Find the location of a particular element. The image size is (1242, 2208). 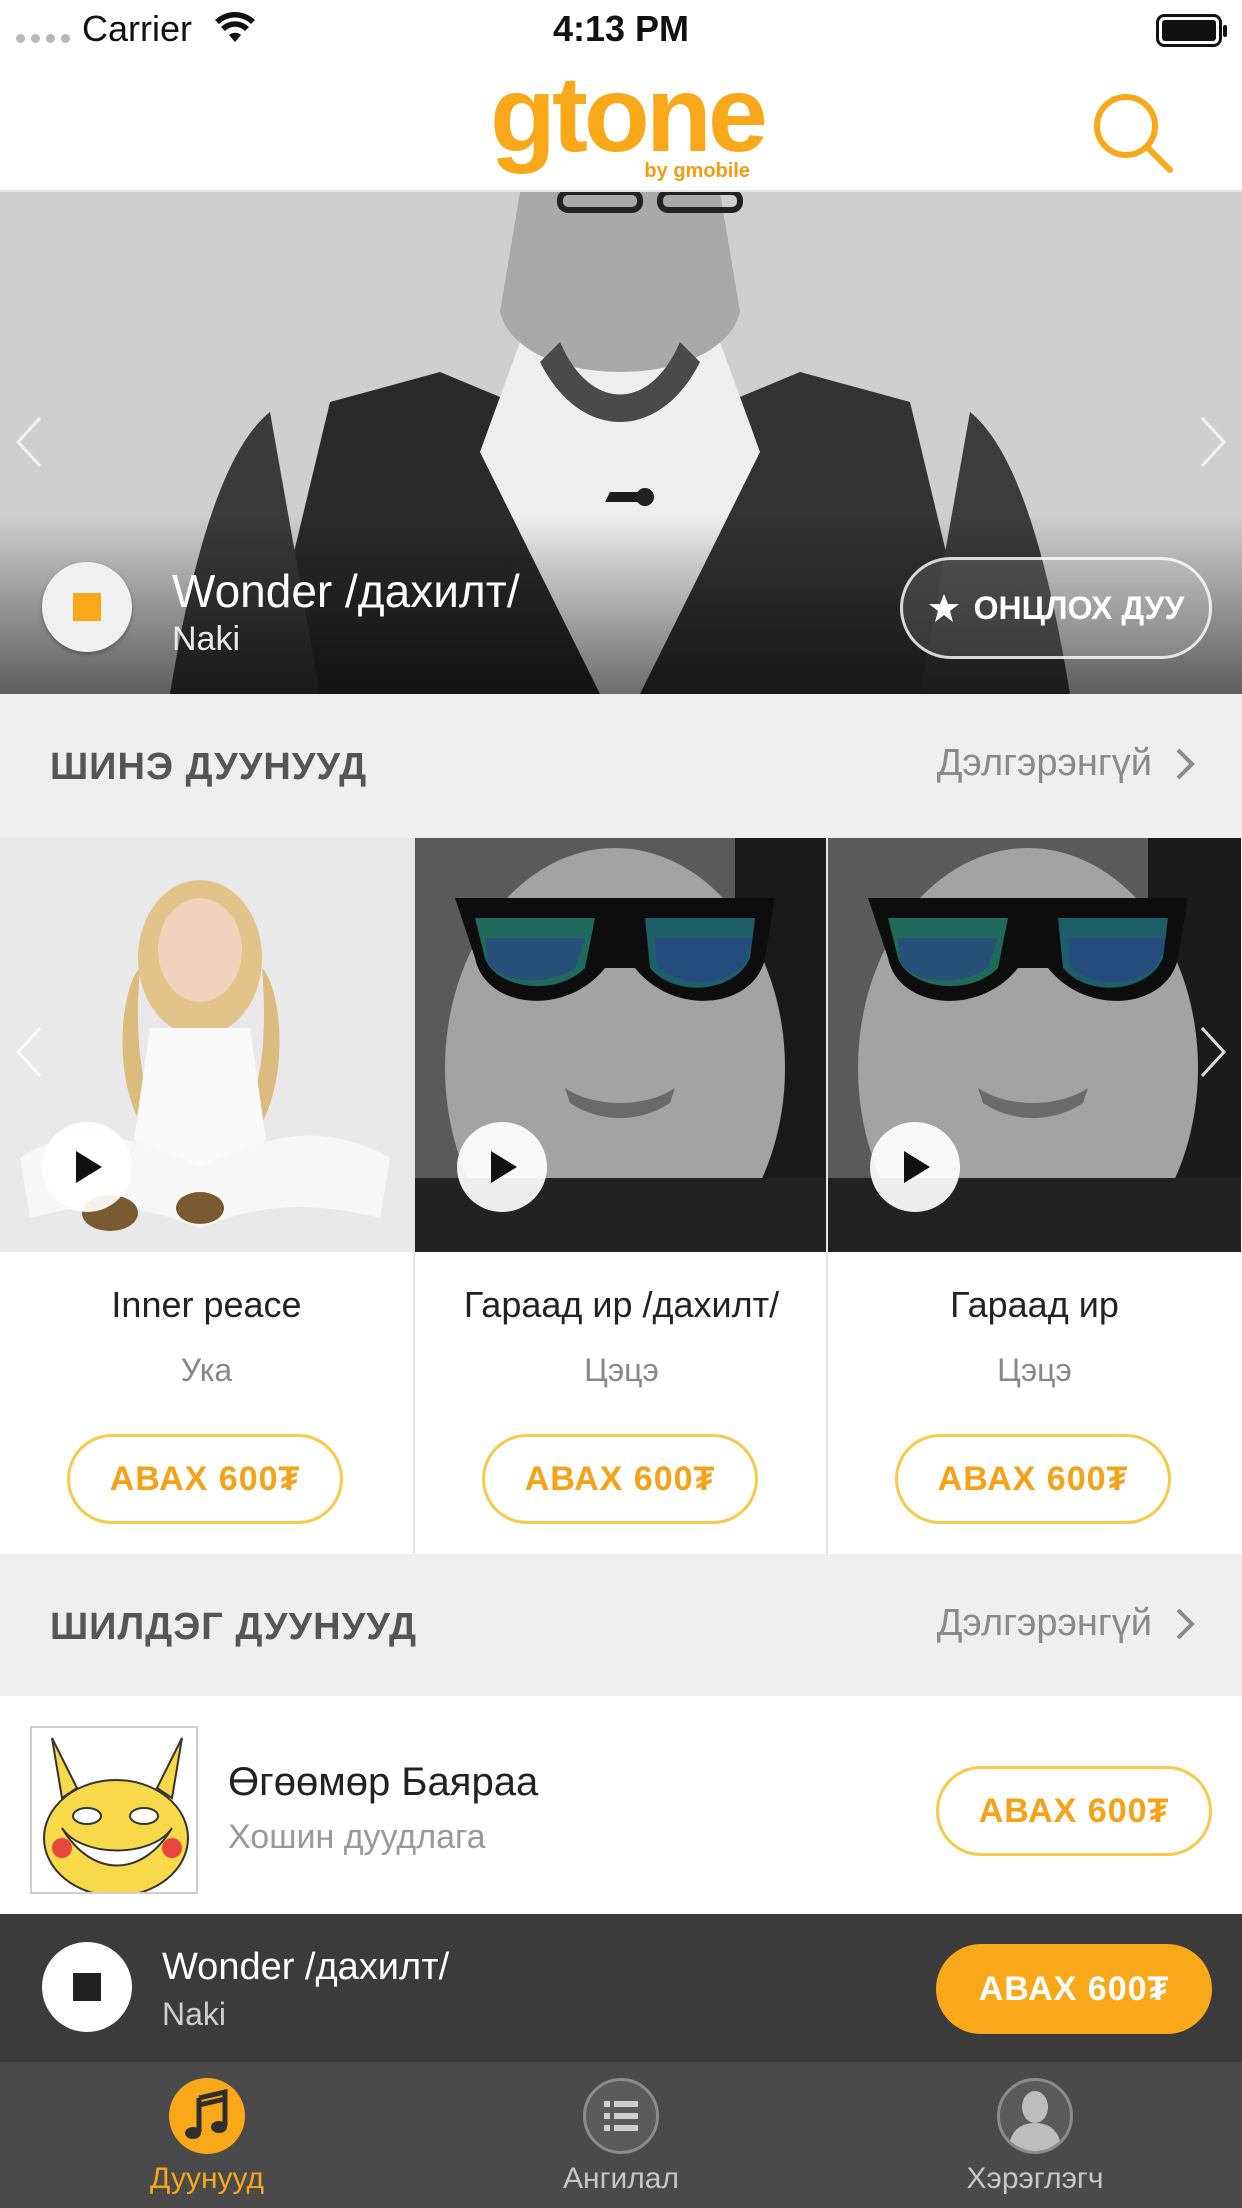

featured-song-button: ОНЦЛОХ ДУУ is located at coordinates (1056, 608).